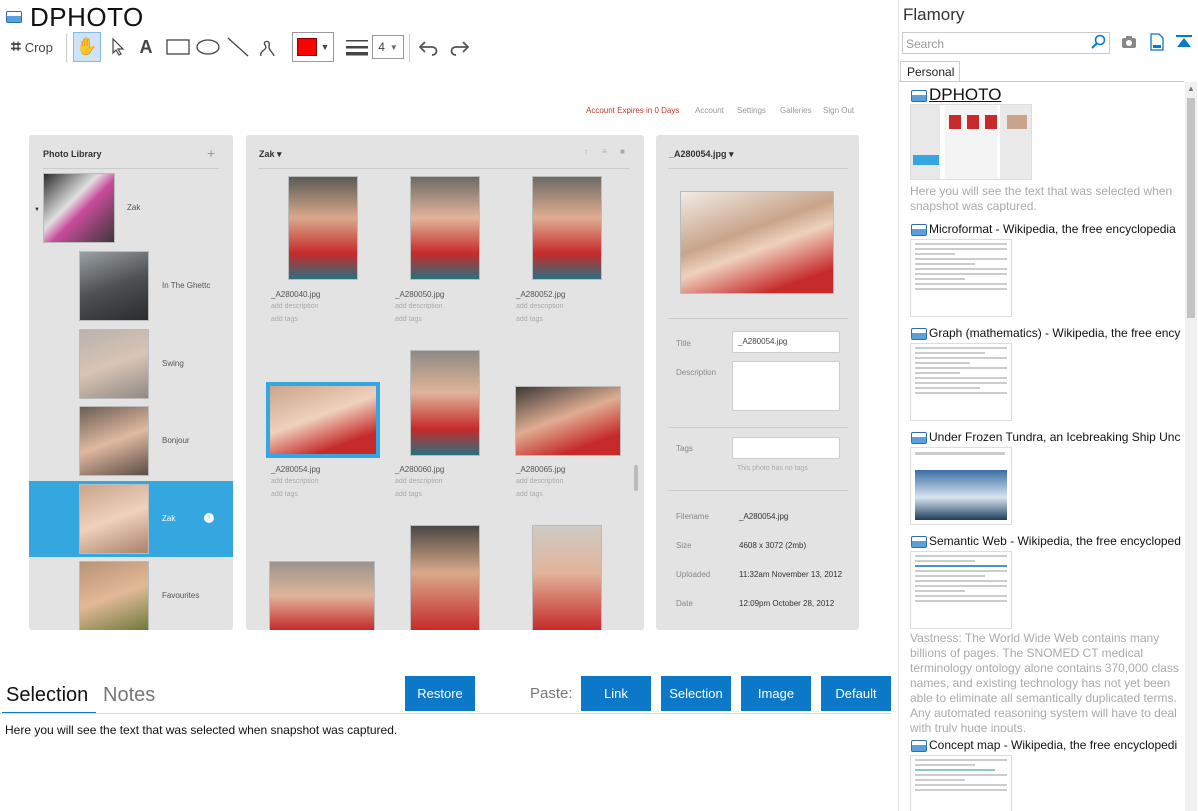 This screenshot has width=1198, height=811. What do you see at coordinates (134, 207) in the screenshot?
I see `album-label: Zak` at bounding box center [134, 207].